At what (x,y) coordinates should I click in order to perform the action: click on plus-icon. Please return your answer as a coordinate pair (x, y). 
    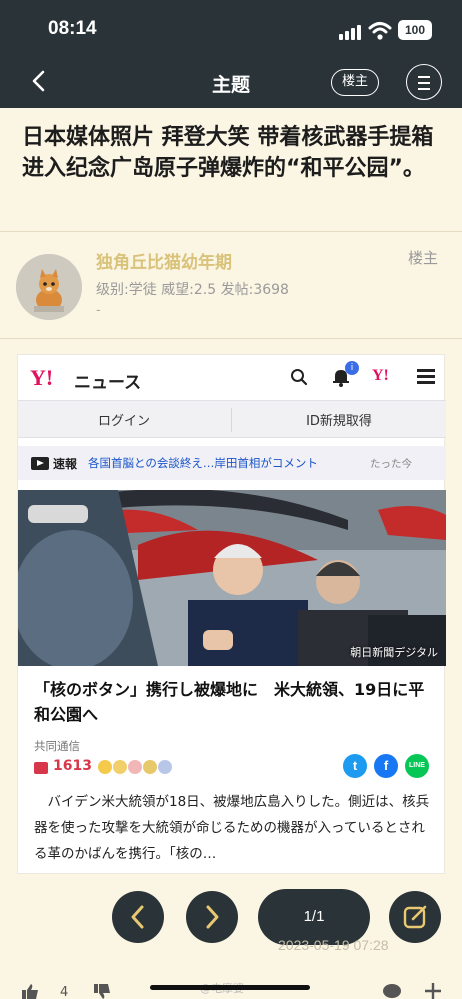
    Looking at the image, I should click on (433, 990).